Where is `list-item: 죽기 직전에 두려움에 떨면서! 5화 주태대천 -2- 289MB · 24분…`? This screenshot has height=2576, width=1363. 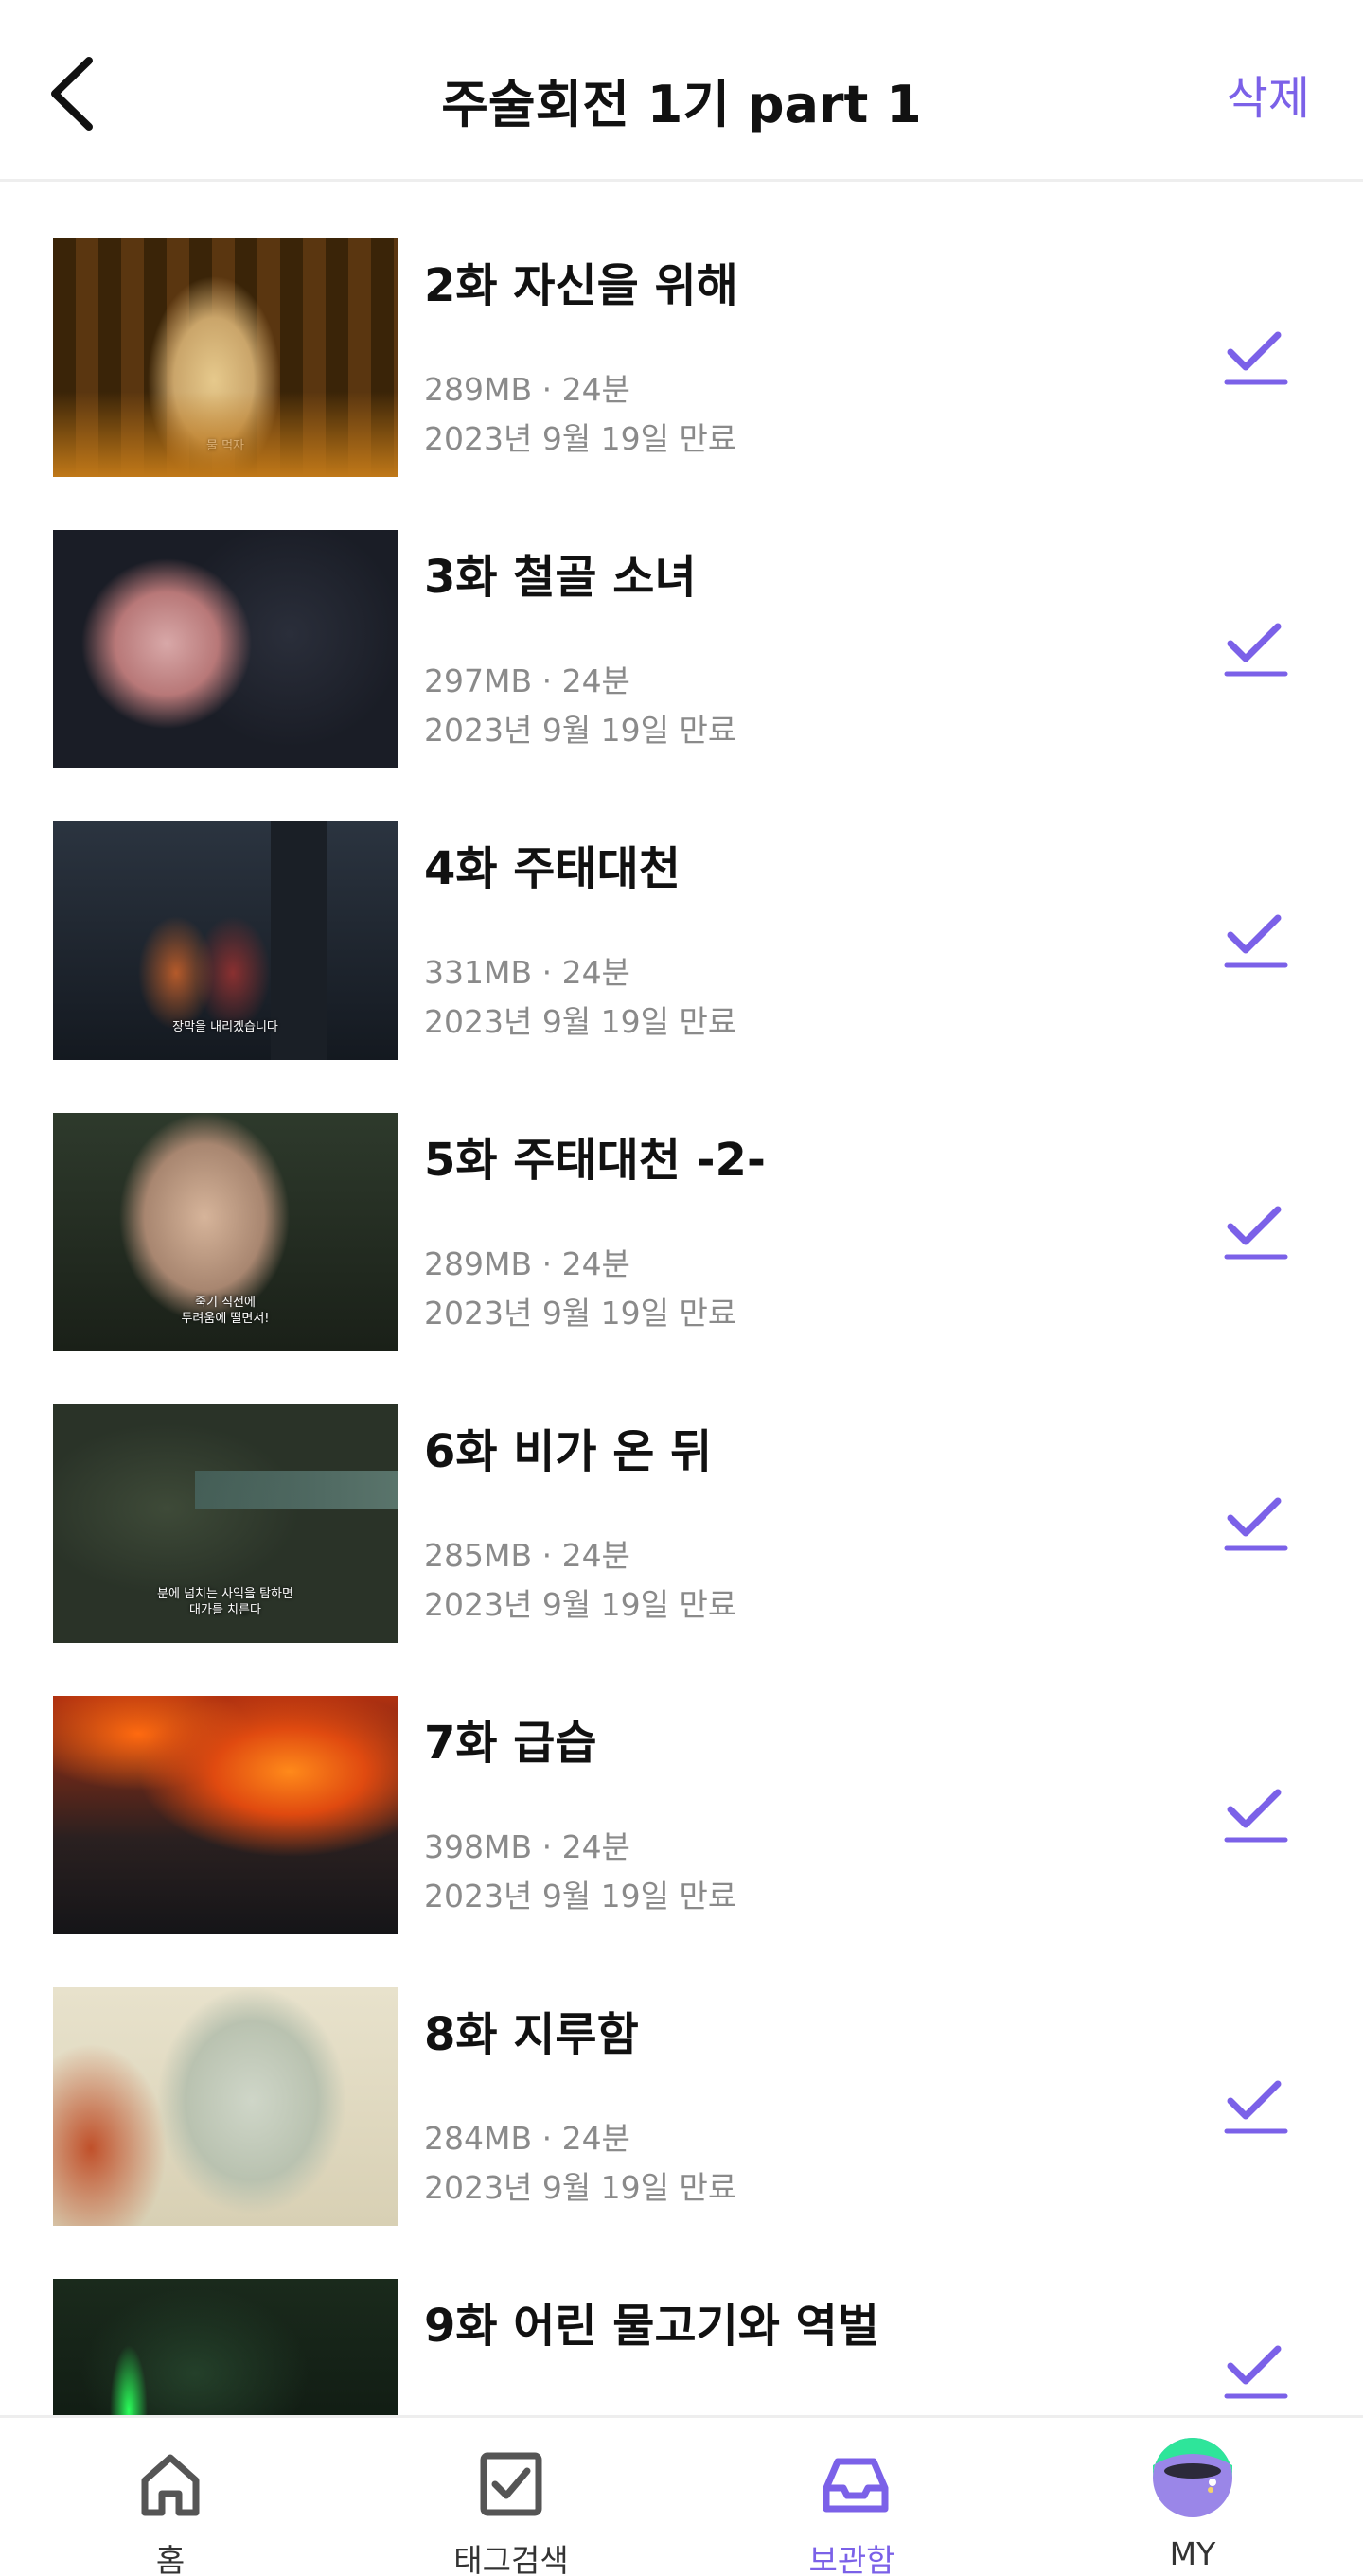
list-item: 죽기 직전에 두려움에 떨면서! 5화 주태대천 -2- 289MB · 24분… is located at coordinates (681, 1232).